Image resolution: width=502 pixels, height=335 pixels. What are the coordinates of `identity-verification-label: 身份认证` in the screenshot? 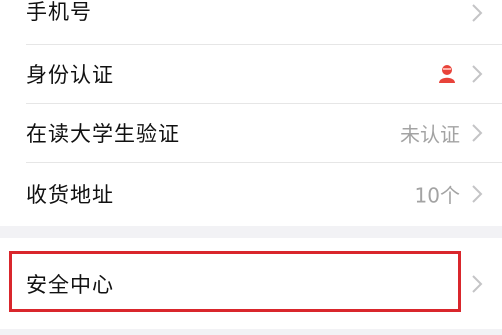 It's located at (70, 75).